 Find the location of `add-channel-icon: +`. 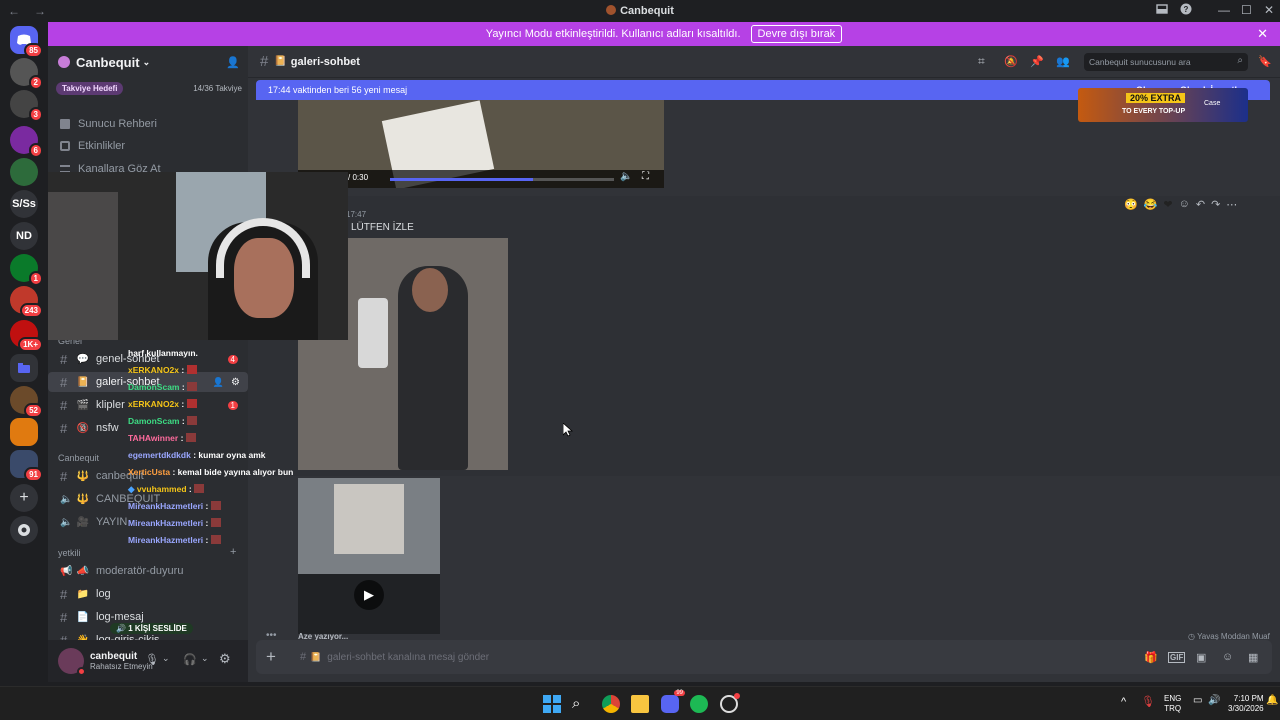

add-channel-icon: + is located at coordinates (233, 552).